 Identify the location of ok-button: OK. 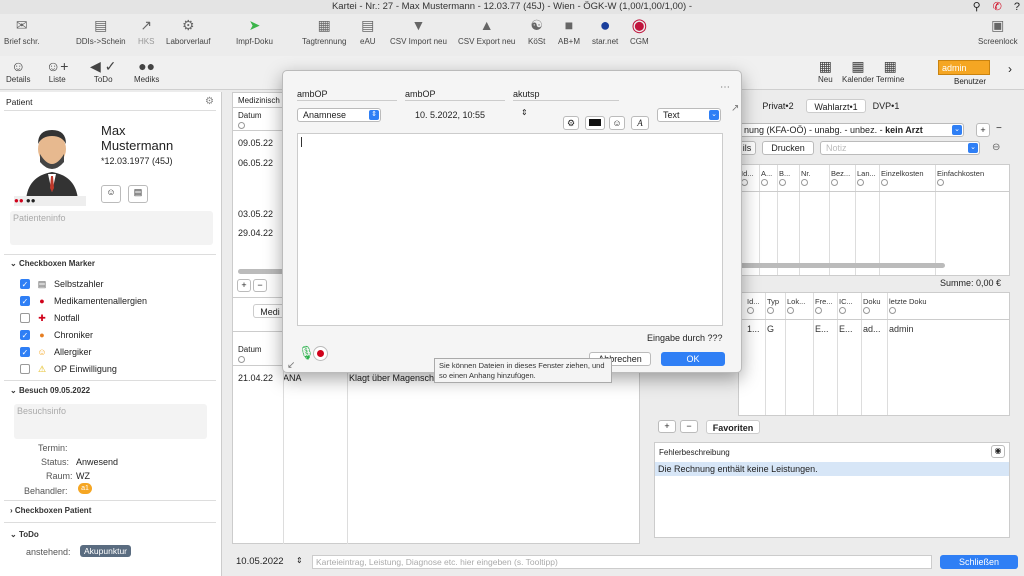
(693, 359).